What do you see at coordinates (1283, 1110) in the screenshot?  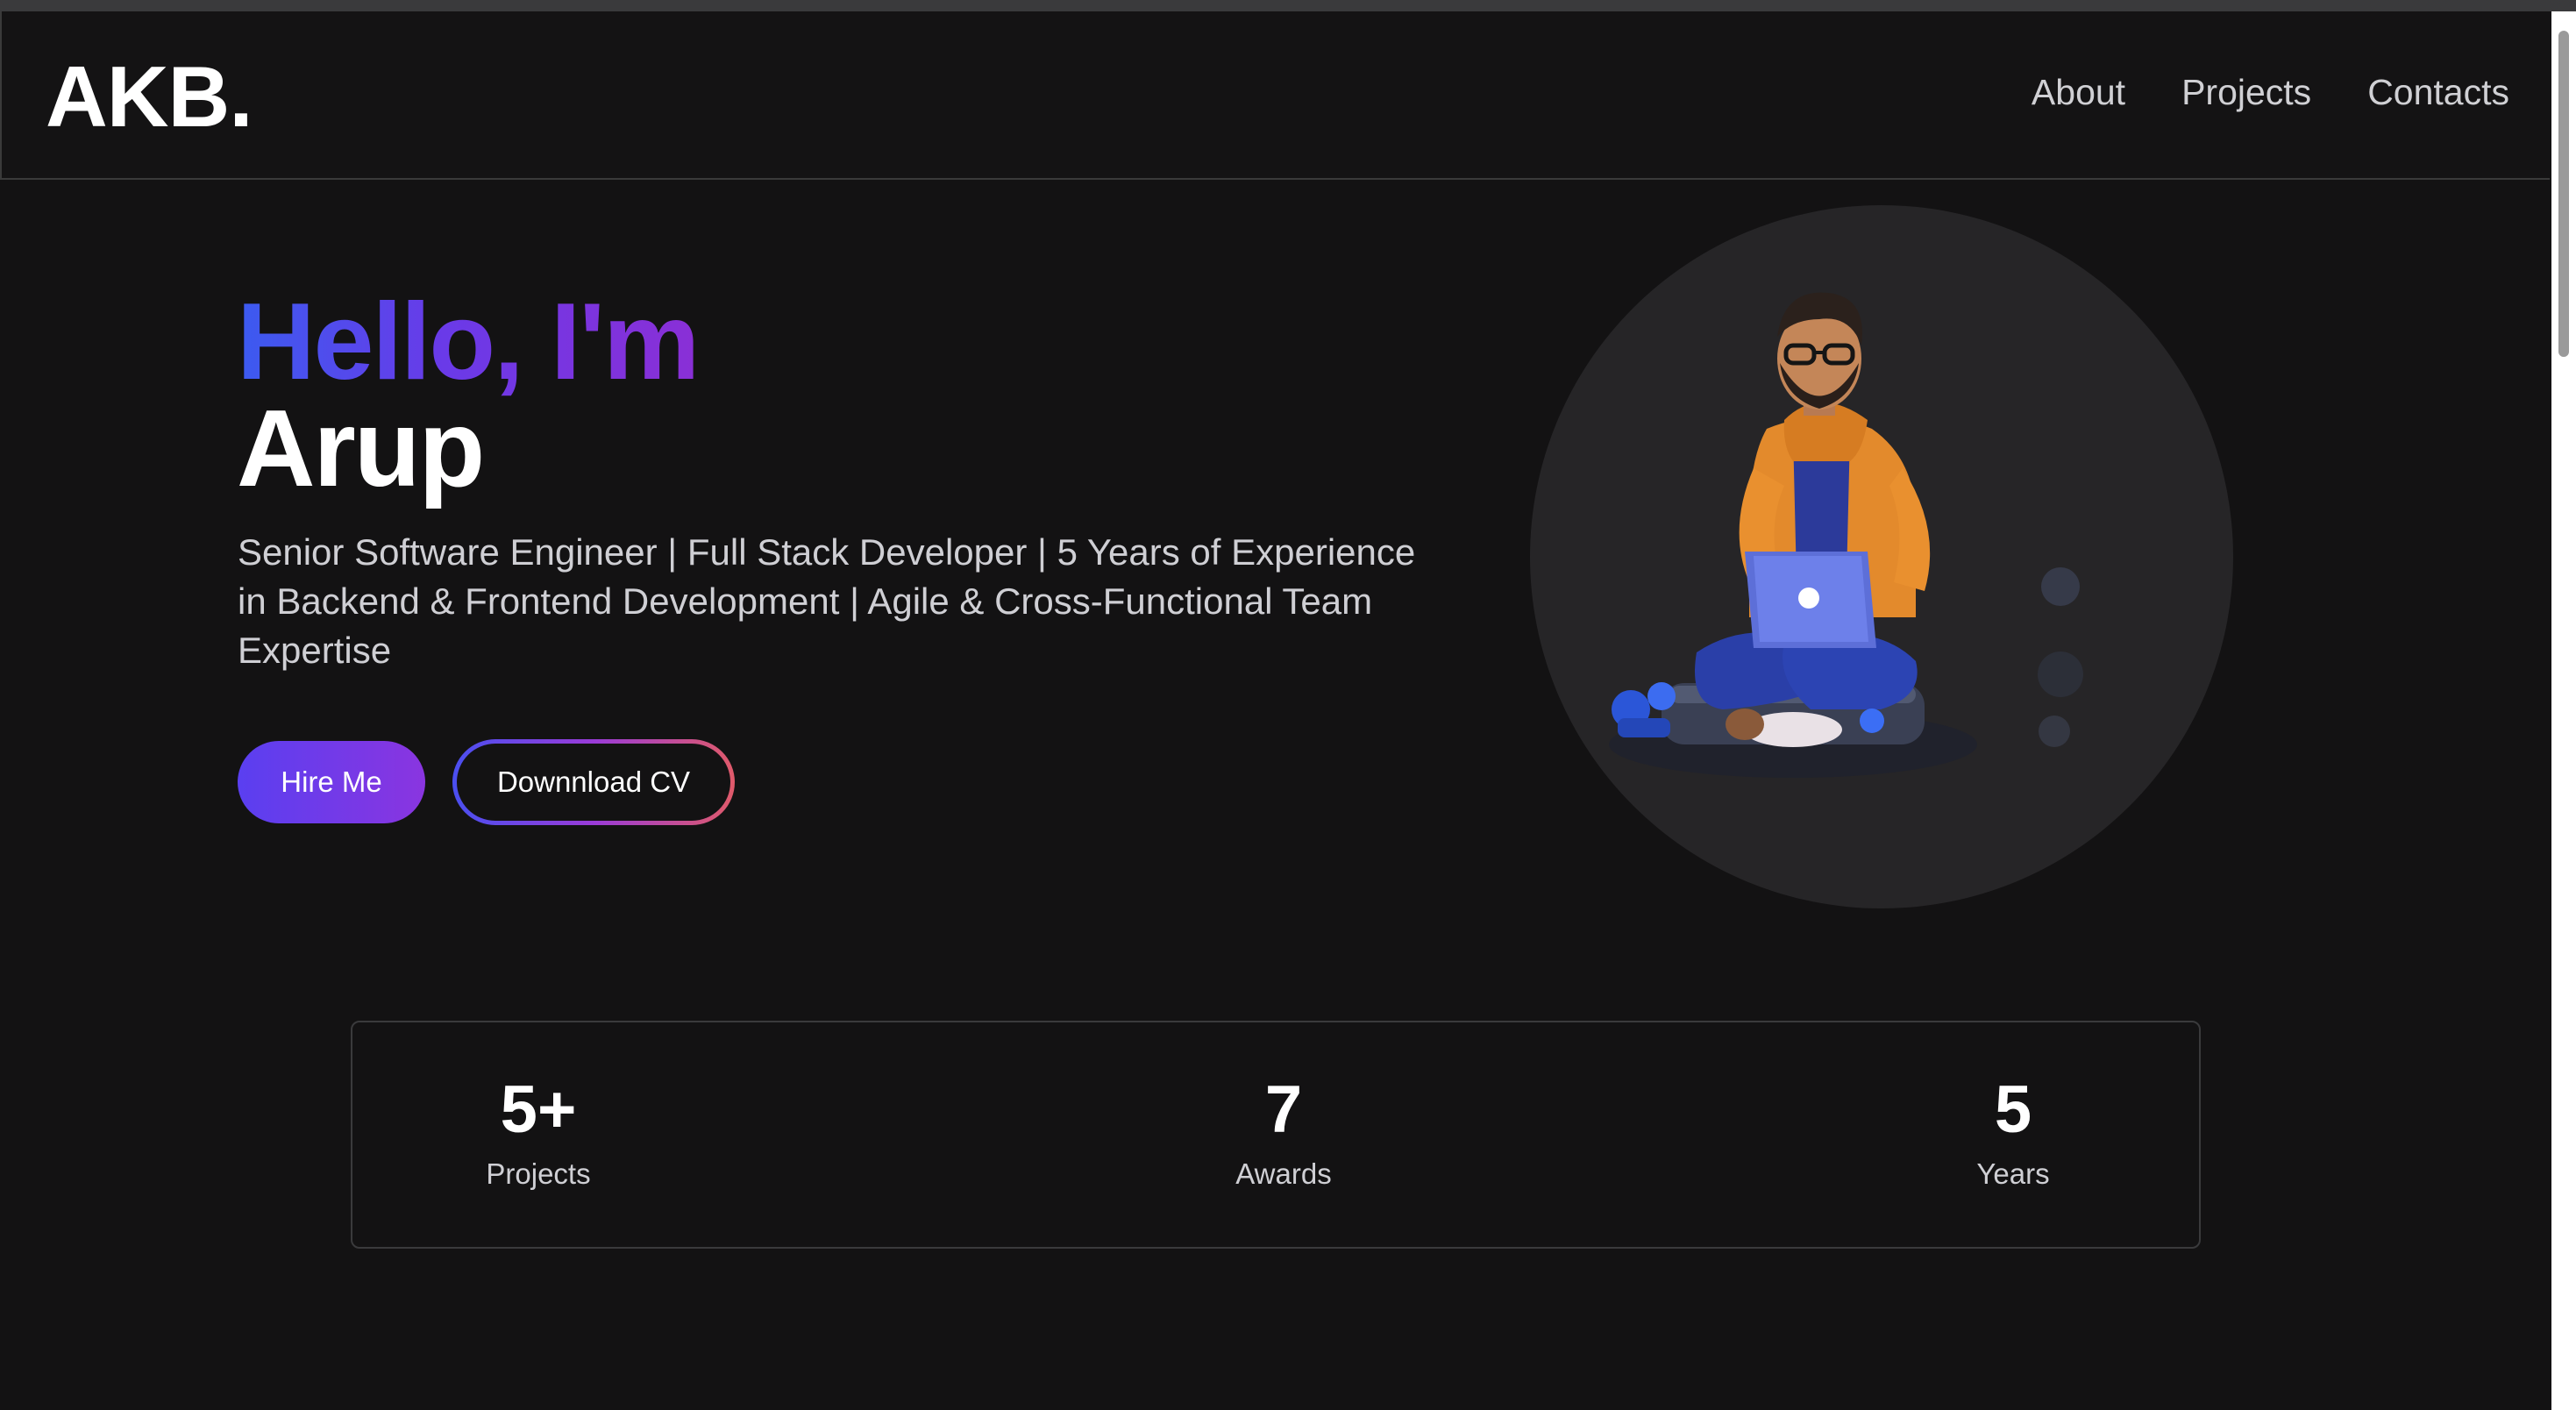 I see `stat-awards-value: 7` at bounding box center [1283, 1110].